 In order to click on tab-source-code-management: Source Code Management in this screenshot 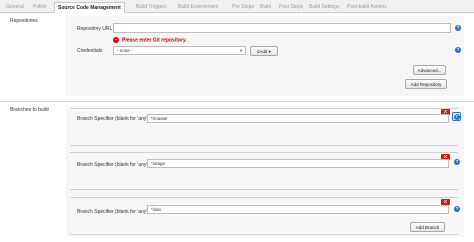, I will do `click(89, 7)`.